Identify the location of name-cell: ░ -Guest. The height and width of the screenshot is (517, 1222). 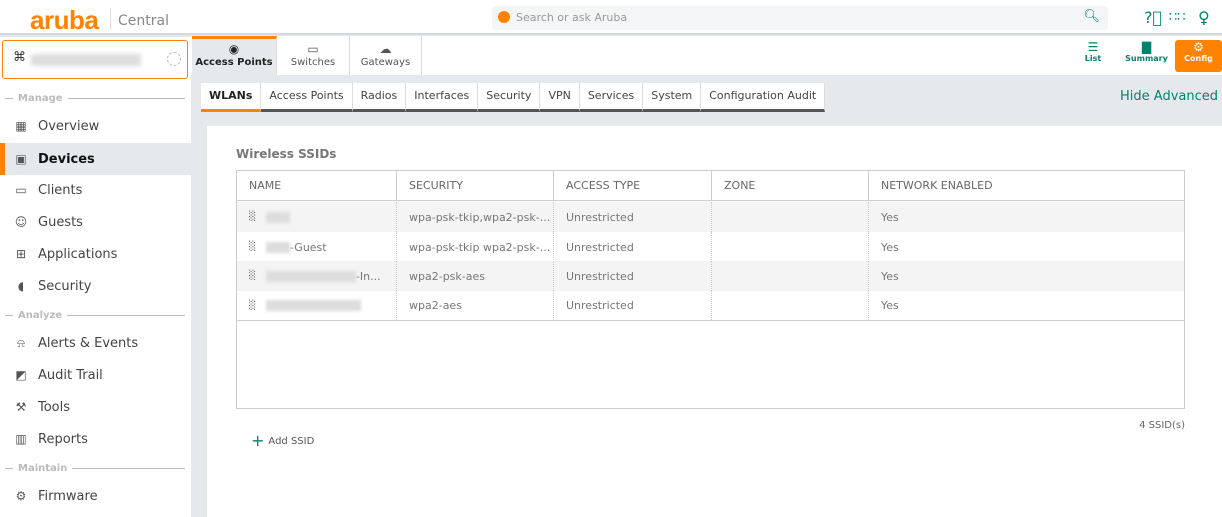
(317, 247).